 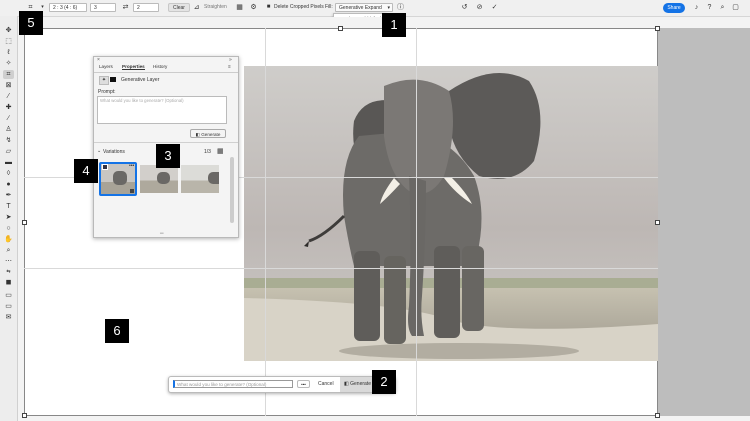 What do you see at coordinates (107, 92) in the screenshot?
I see `prompt-label: Prompt:` at bounding box center [107, 92].